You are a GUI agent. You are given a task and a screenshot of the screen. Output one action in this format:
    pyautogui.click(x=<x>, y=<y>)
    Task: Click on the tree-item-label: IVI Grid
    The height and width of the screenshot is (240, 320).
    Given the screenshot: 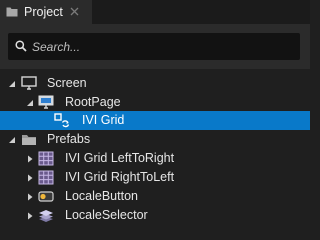 What is the action you would take?
    pyautogui.click(x=103, y=120)
    